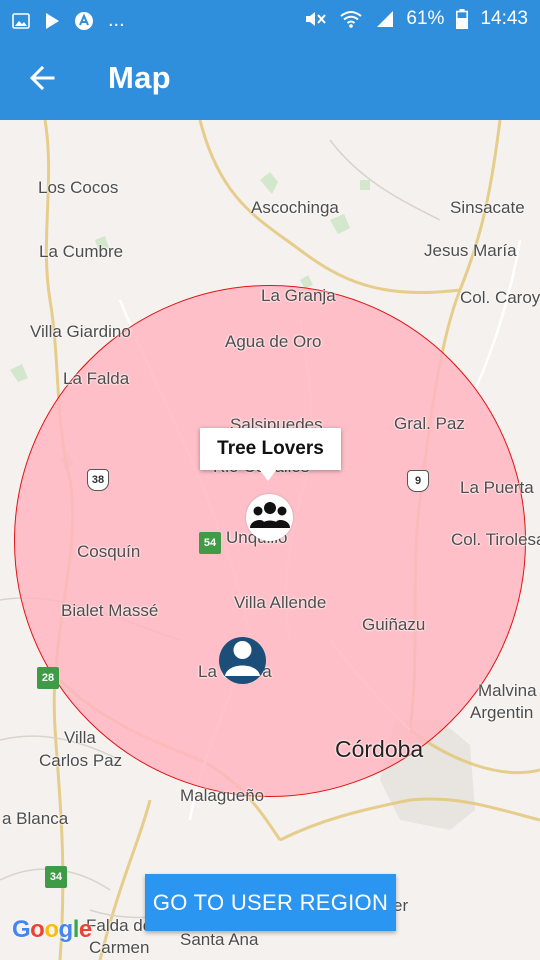 This screenshot has height=960, width=540. What do you see at coordinates (268, 475) in the screenshot?
I see `info-window-tail` at bounding box center [268, 475].